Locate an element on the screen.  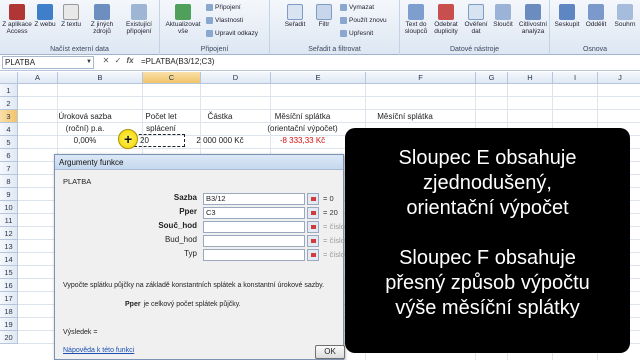
row-header-17: 17 is located at coordinates (9, 298).